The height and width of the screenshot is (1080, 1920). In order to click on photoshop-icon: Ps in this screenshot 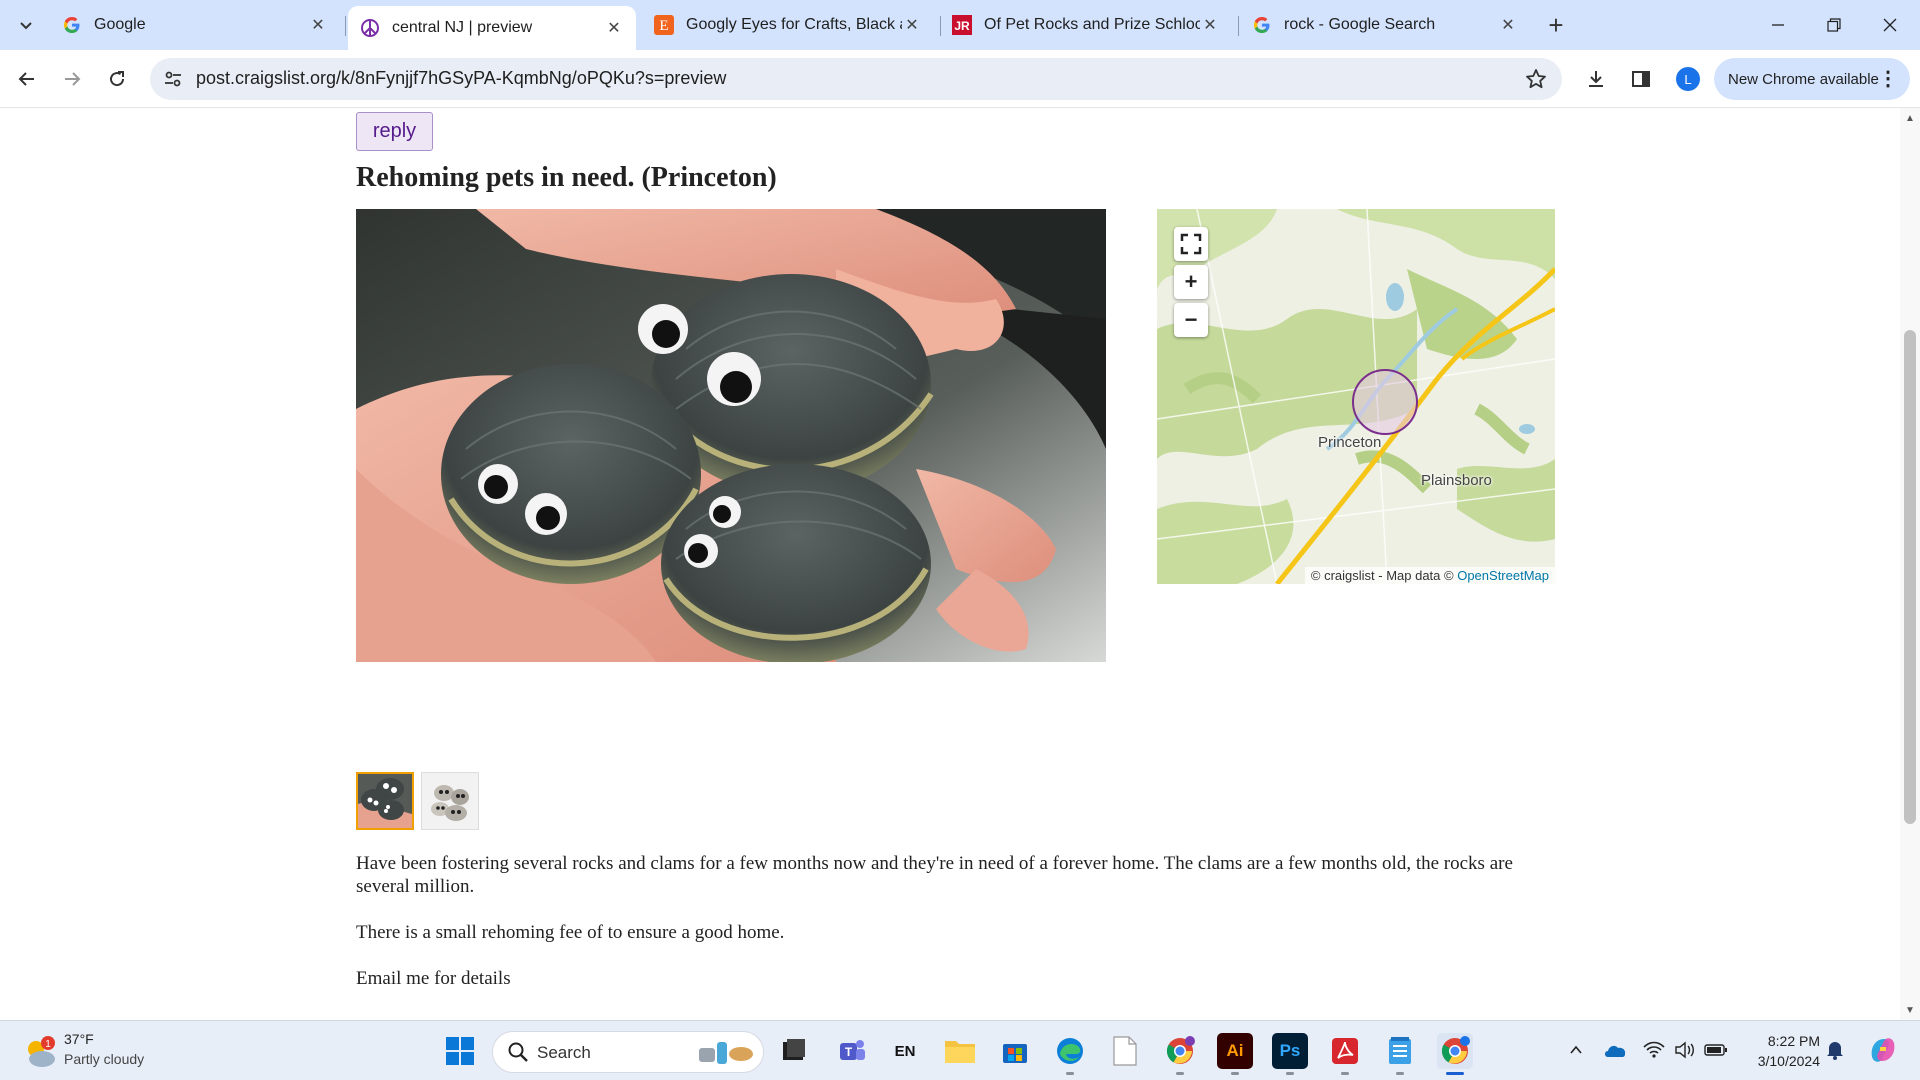, I will do `click(1290, 1051)`.